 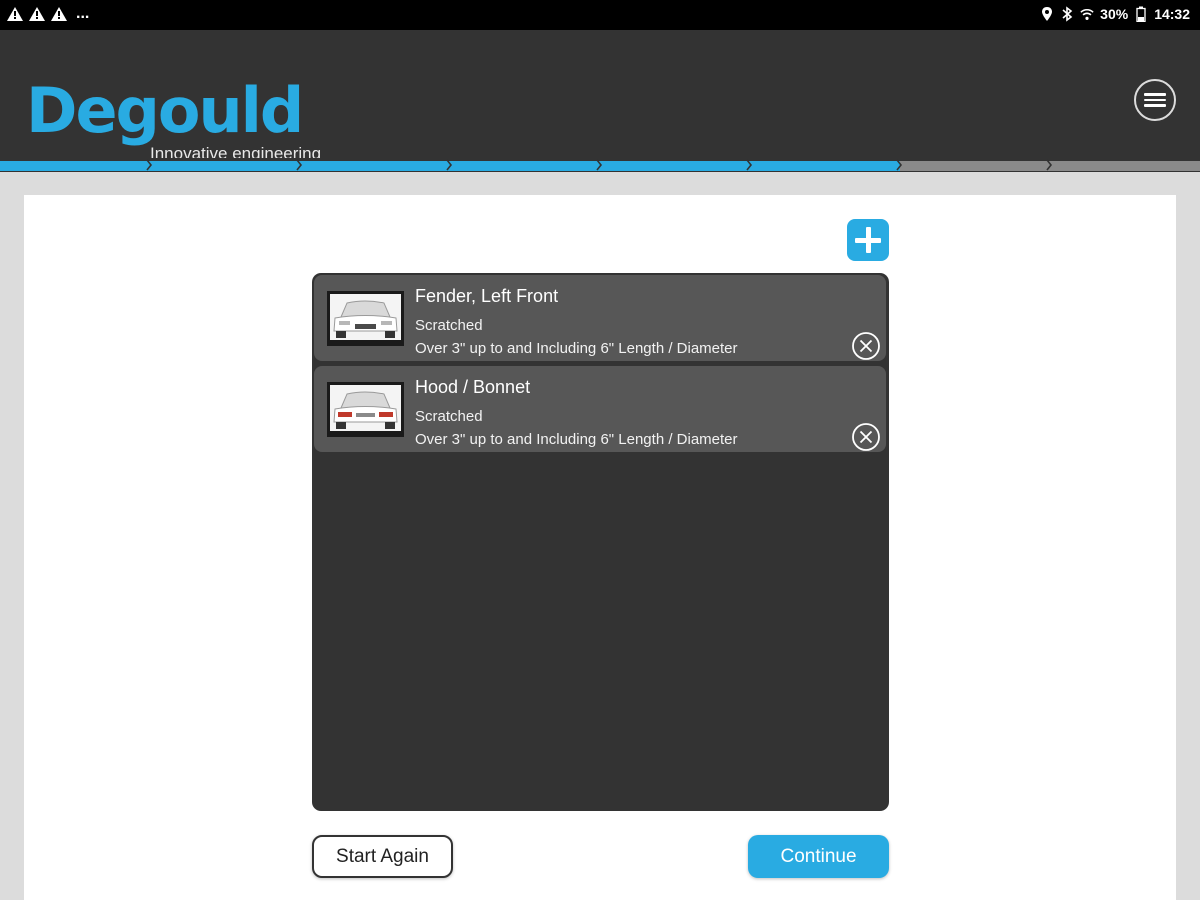 What do you see at coordinates (1067, 14) in the screenshot?
I see `bluetooth-icon` at bounding box center [1067, 14].